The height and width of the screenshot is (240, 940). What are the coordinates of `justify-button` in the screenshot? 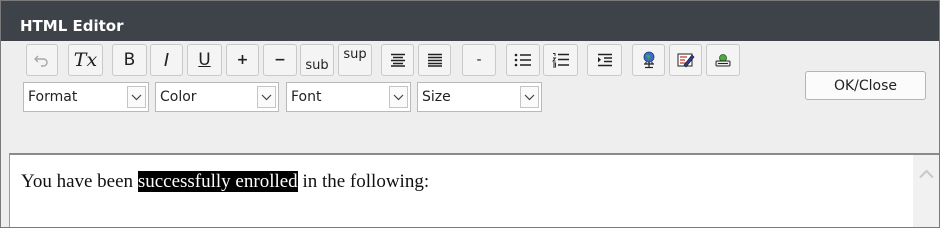 It's located at (434, 60).